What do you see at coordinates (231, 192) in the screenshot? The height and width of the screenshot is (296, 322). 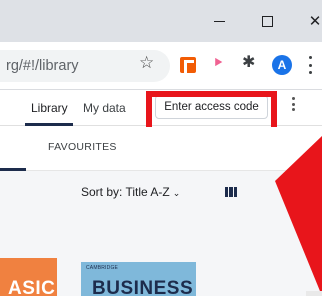 I see `grid-view-icon` at bounding box center [231, 192].